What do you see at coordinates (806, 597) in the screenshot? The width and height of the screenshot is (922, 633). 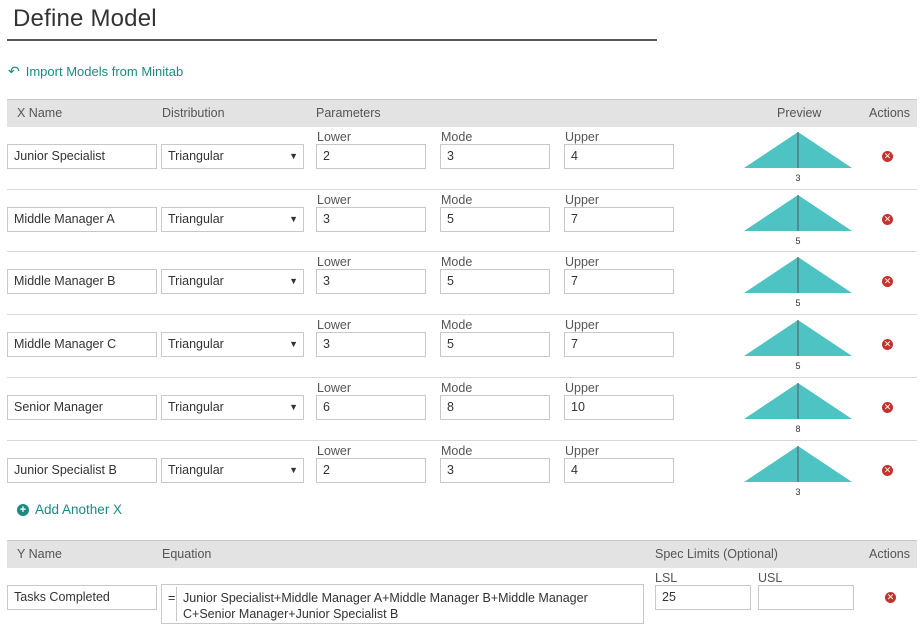 I see `usl-input` at bounding box center [806, 597].